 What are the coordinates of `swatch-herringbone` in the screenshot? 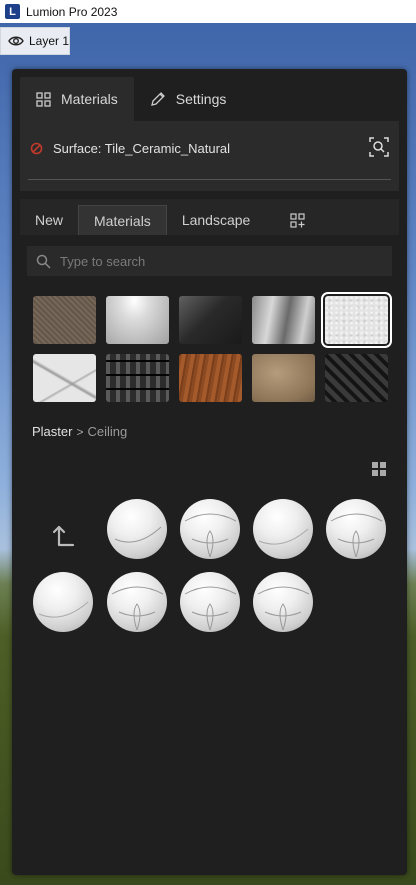 It's located at (356, 378).